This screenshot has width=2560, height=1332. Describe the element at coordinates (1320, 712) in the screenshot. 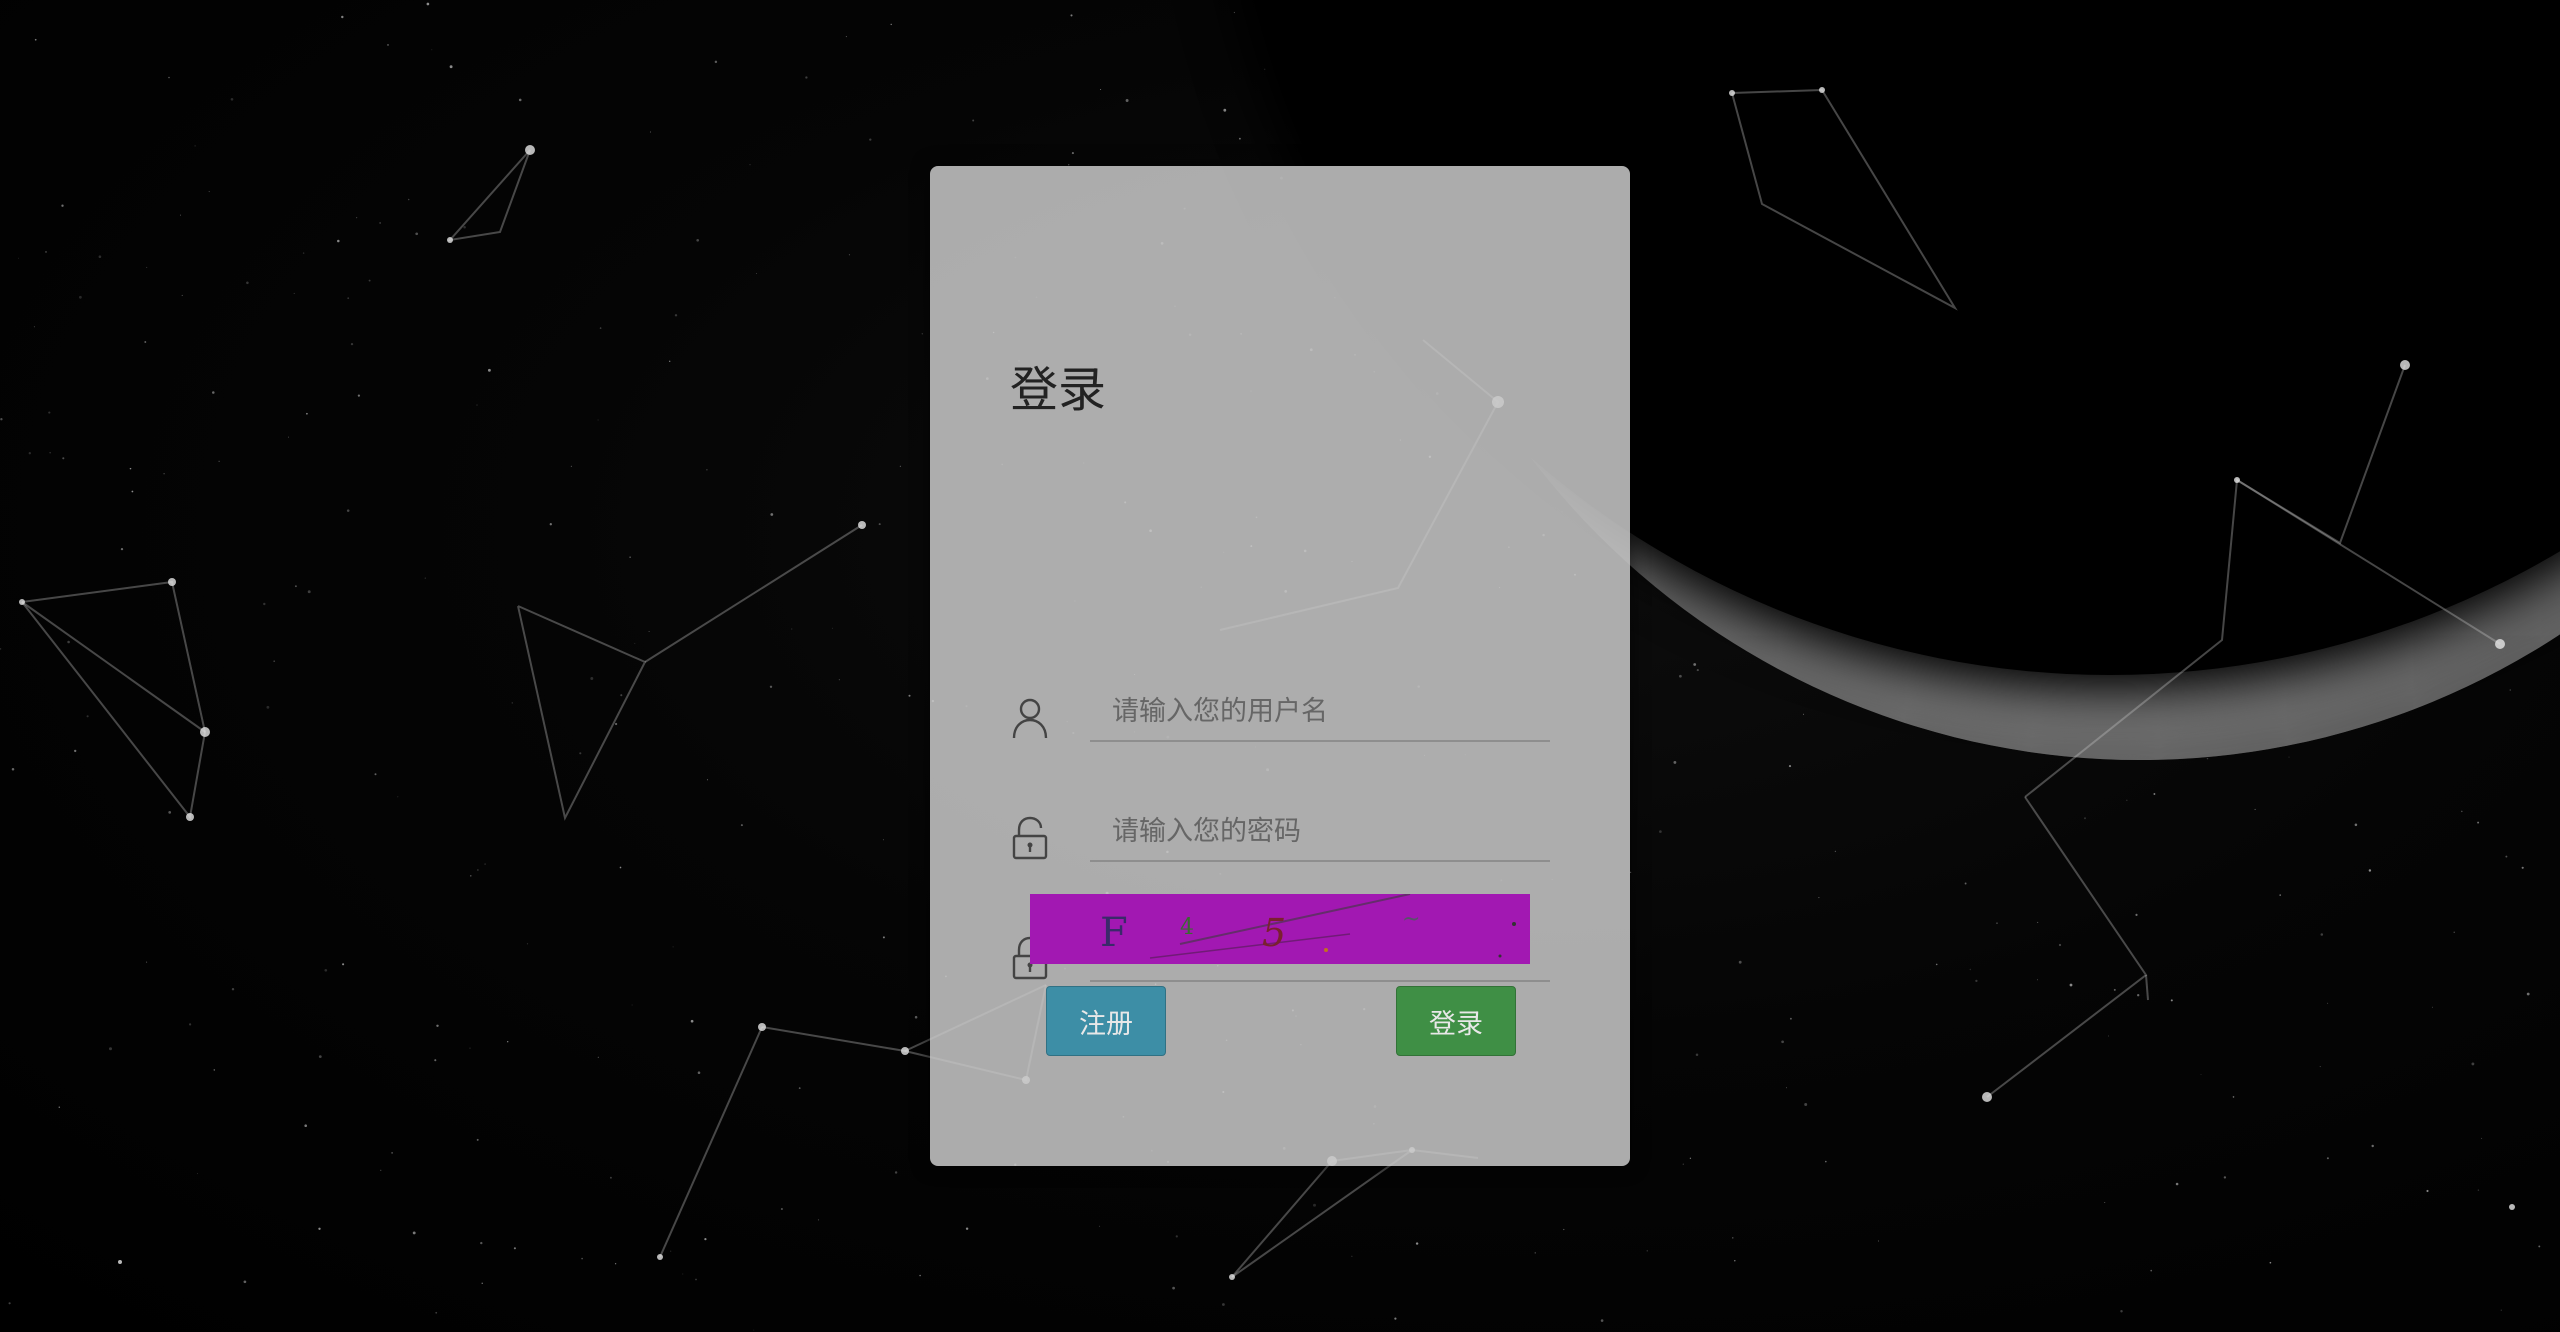

I see `username-input` at that location.